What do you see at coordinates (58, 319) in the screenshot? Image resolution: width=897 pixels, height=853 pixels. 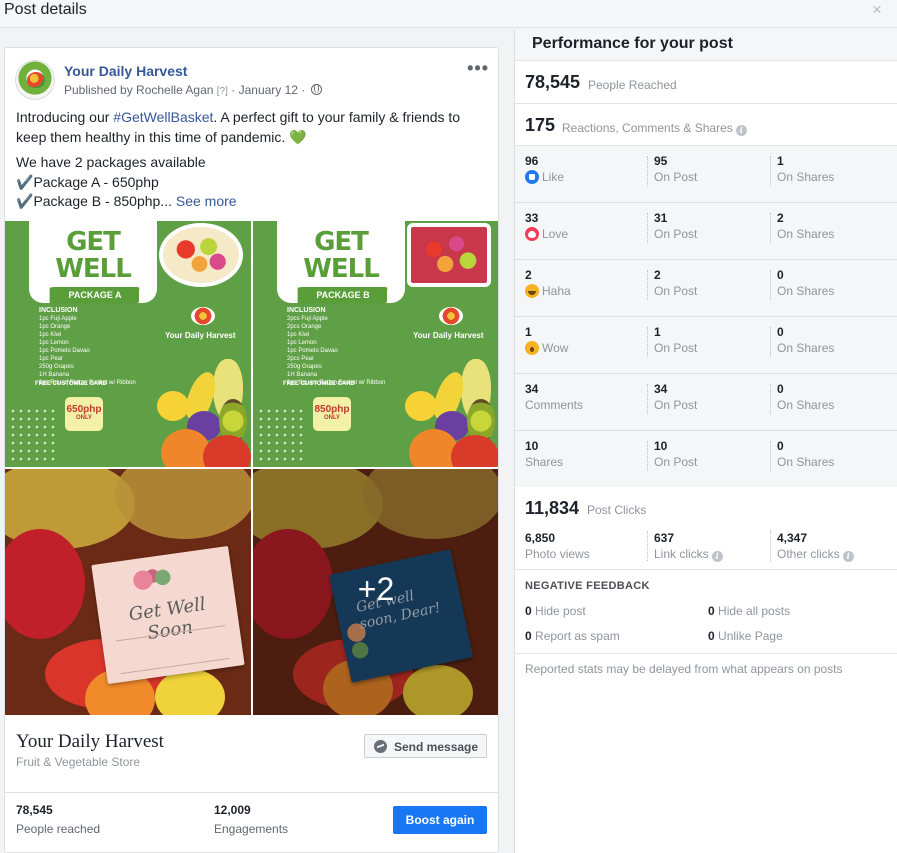 I see `inclusion-item: 1pc Fuji Apple` at bounding box center [58, 319].